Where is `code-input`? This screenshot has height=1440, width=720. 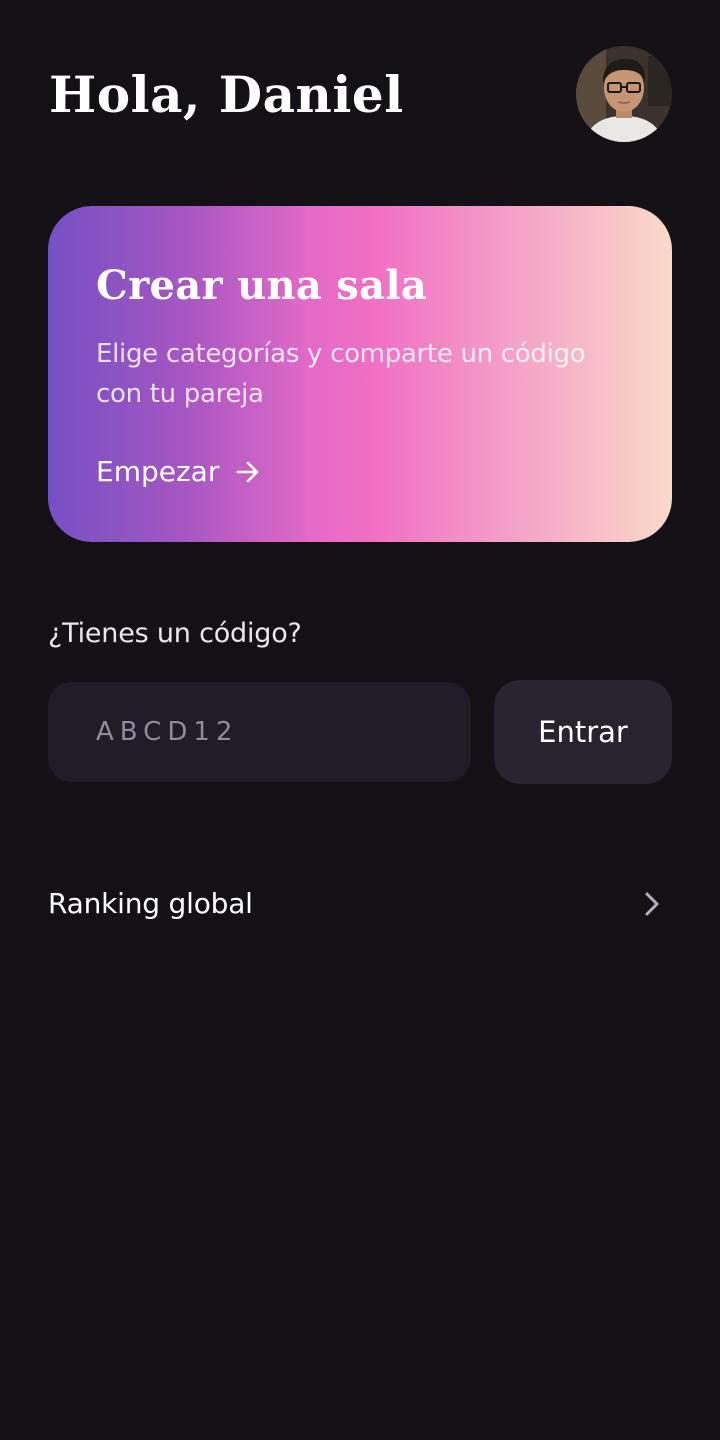
code-input is located at coordinates (259, 732).